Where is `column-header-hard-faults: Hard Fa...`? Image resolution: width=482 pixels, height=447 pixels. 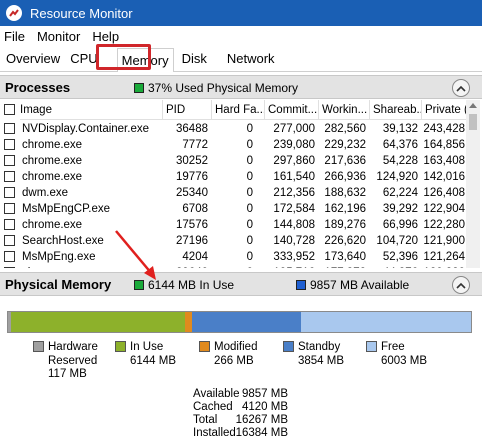
column-header-hard-faults: Hard Fa... is located at coordinates (237, 110).